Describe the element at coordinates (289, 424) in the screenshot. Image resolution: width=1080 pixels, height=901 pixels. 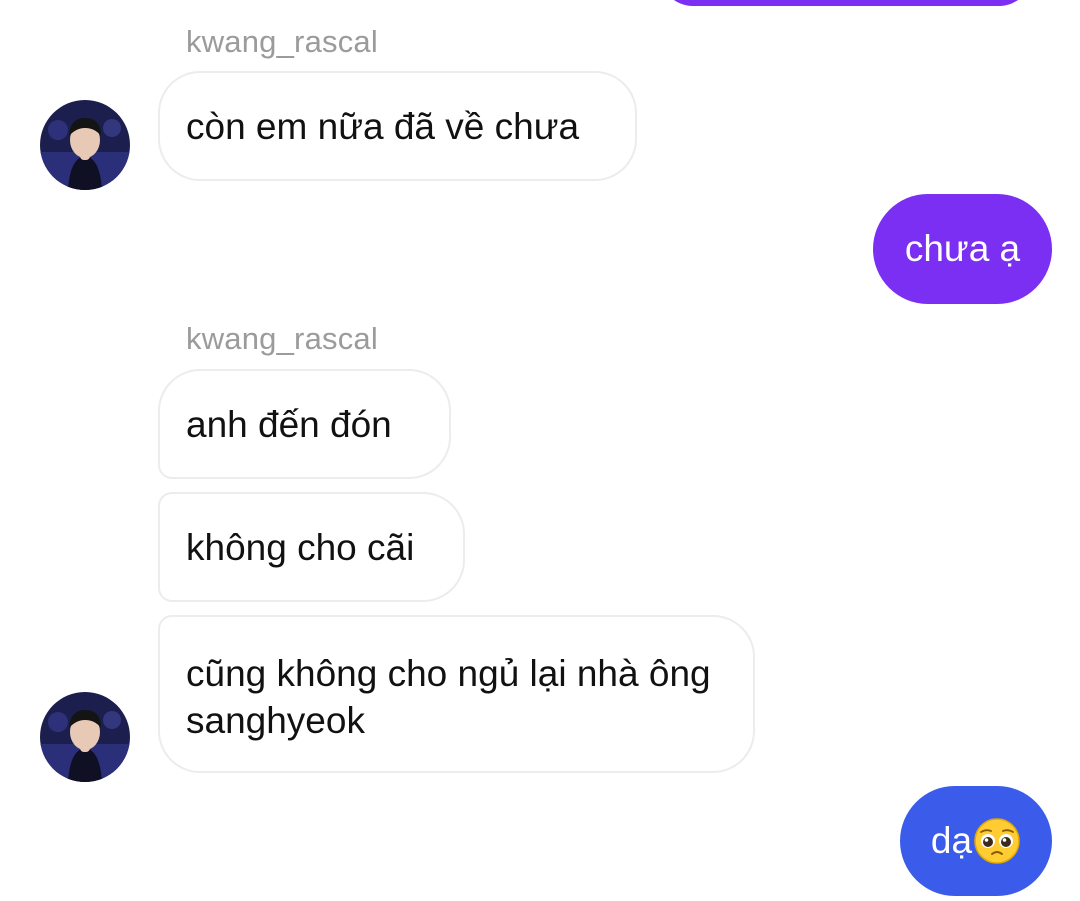
I see `message-text: anh đến đón` at that location.